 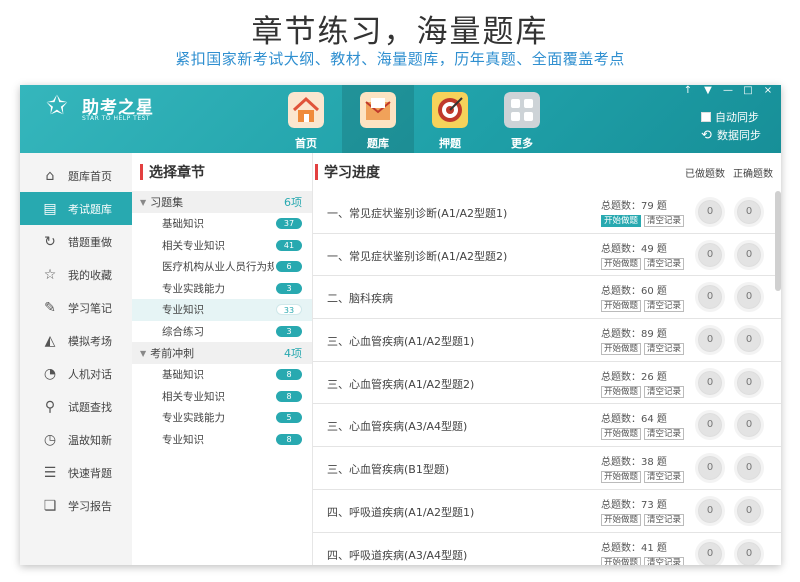 I want to click on promo-title: 章节练习，海量题库, so click(x=400, y=32).